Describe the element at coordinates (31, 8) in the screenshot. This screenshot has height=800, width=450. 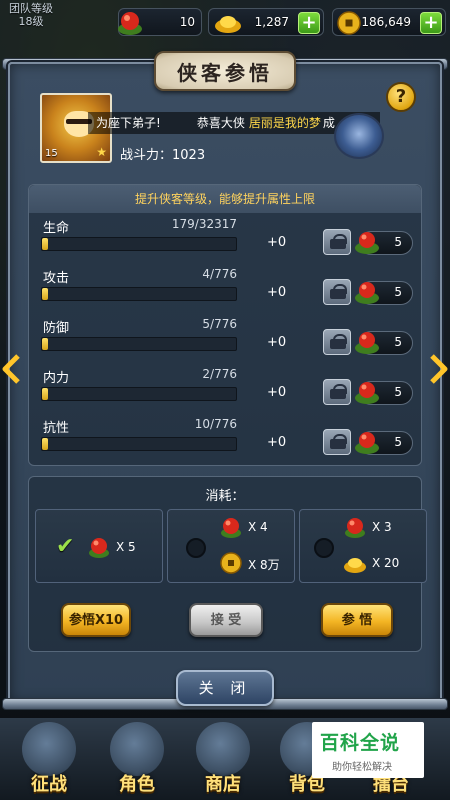
I see `team-level-label: 团队等级` at that location.